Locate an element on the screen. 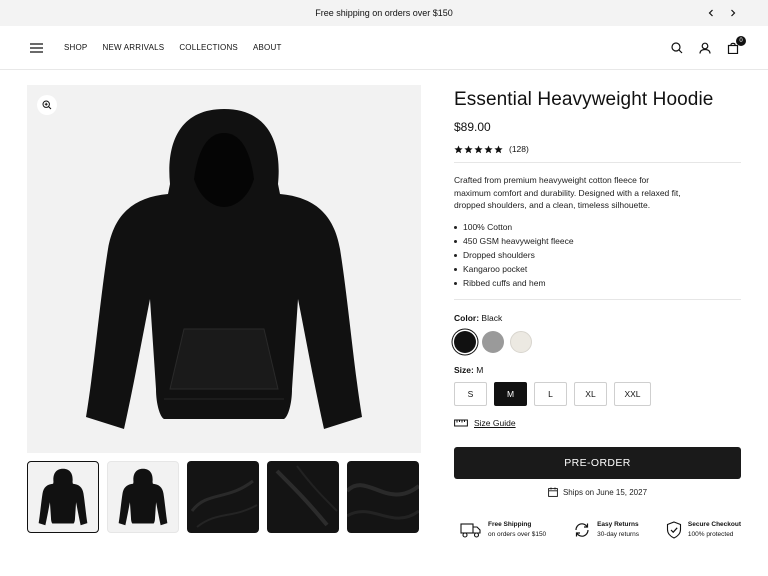 The image size is (768, 576). badge-title: Free Shipping is located at coordinates (510, 524).